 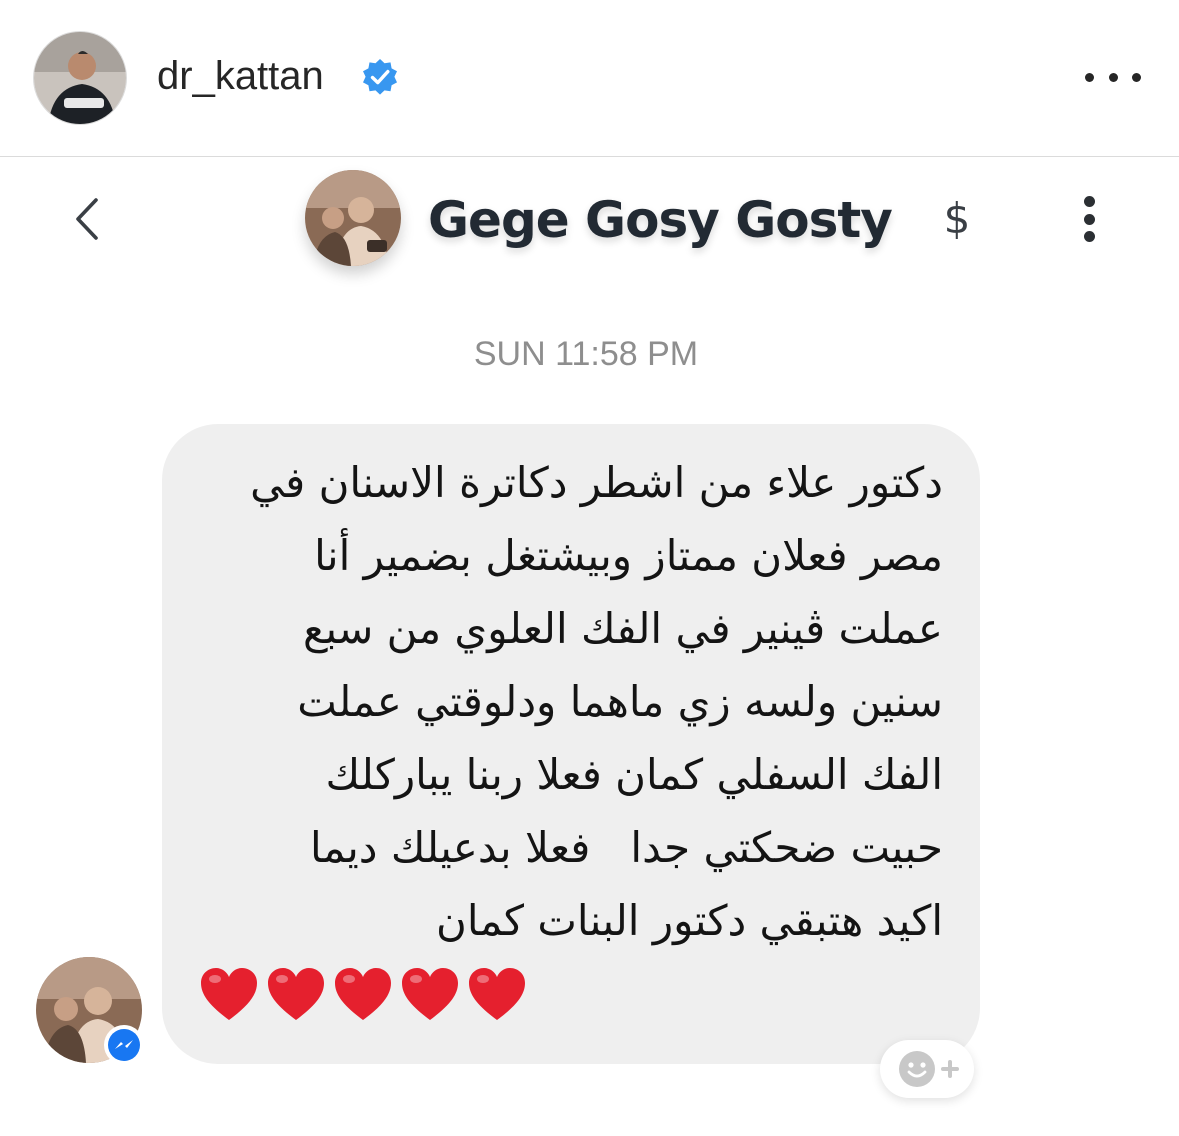 What do you see at coordinates (596, 482) in the screenshot?
I see `message-line: دكتور علاء من اشطر دكاترة الاسنان في` at bounding box center [596, 482].